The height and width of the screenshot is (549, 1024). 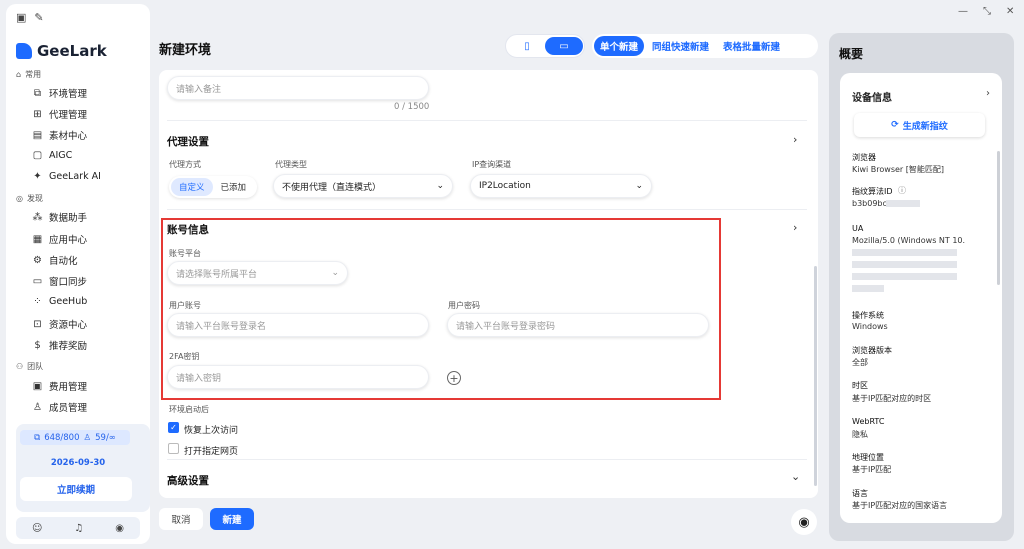 What do you see at coordinates (578, 325) in the screenshot?
I see `user-password-input: 请输入平台账号登录密码` at bounding box center [578, 325].